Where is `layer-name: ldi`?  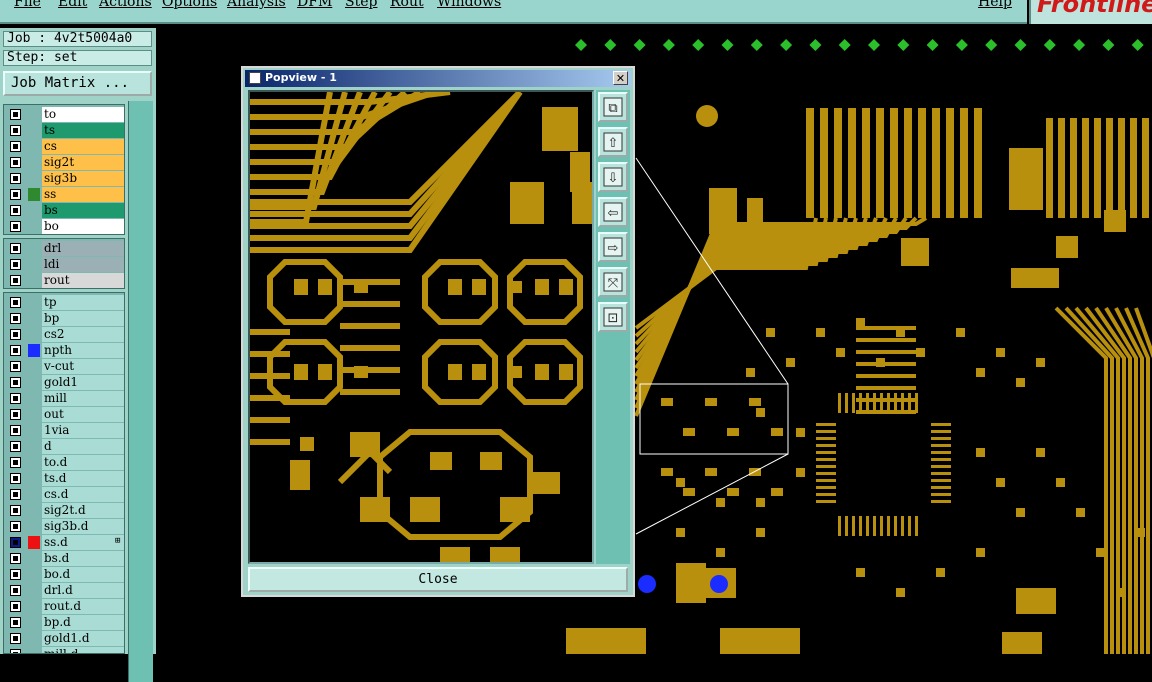 layer-name: ldi is located at coordinates (83, 264).